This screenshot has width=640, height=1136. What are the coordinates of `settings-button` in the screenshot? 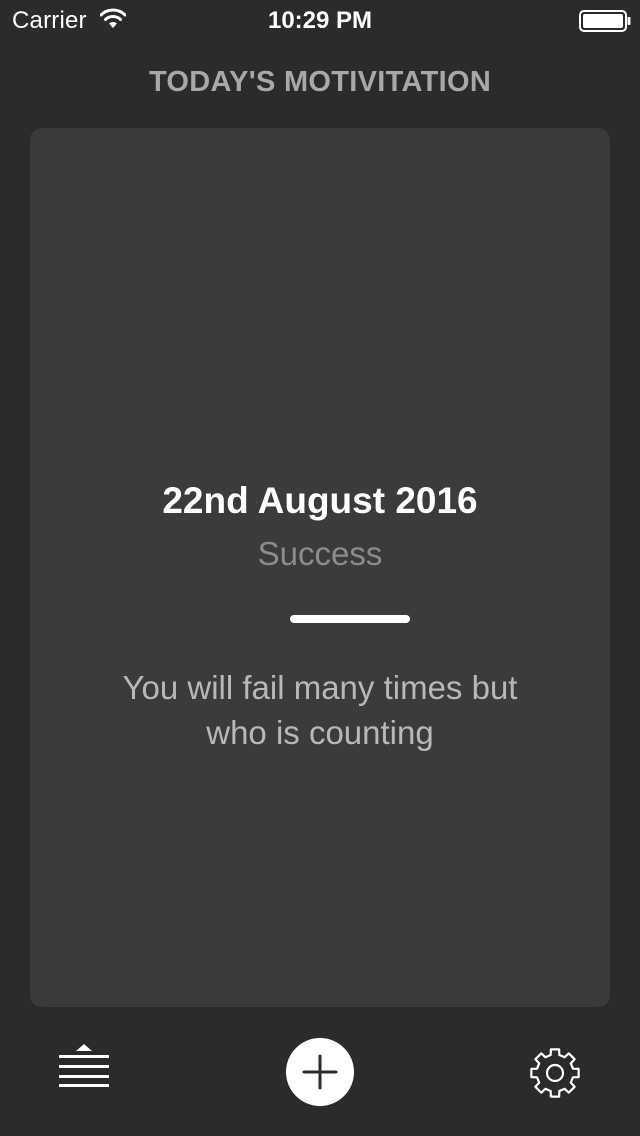 It's located at (555, 1073).